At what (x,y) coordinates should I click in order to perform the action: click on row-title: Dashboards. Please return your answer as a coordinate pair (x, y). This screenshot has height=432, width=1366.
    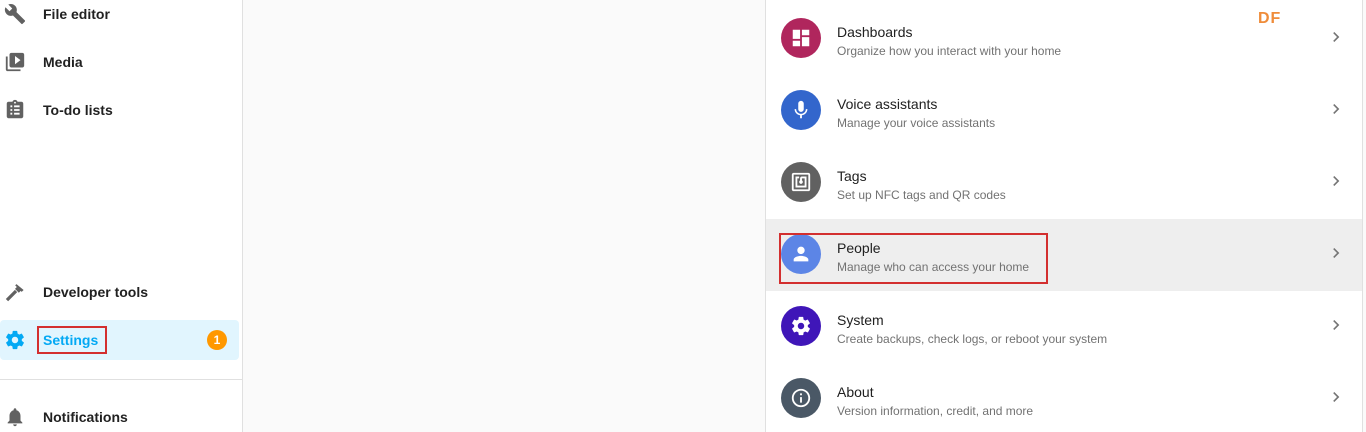
    Looking at the image, I should click on (875, 32).